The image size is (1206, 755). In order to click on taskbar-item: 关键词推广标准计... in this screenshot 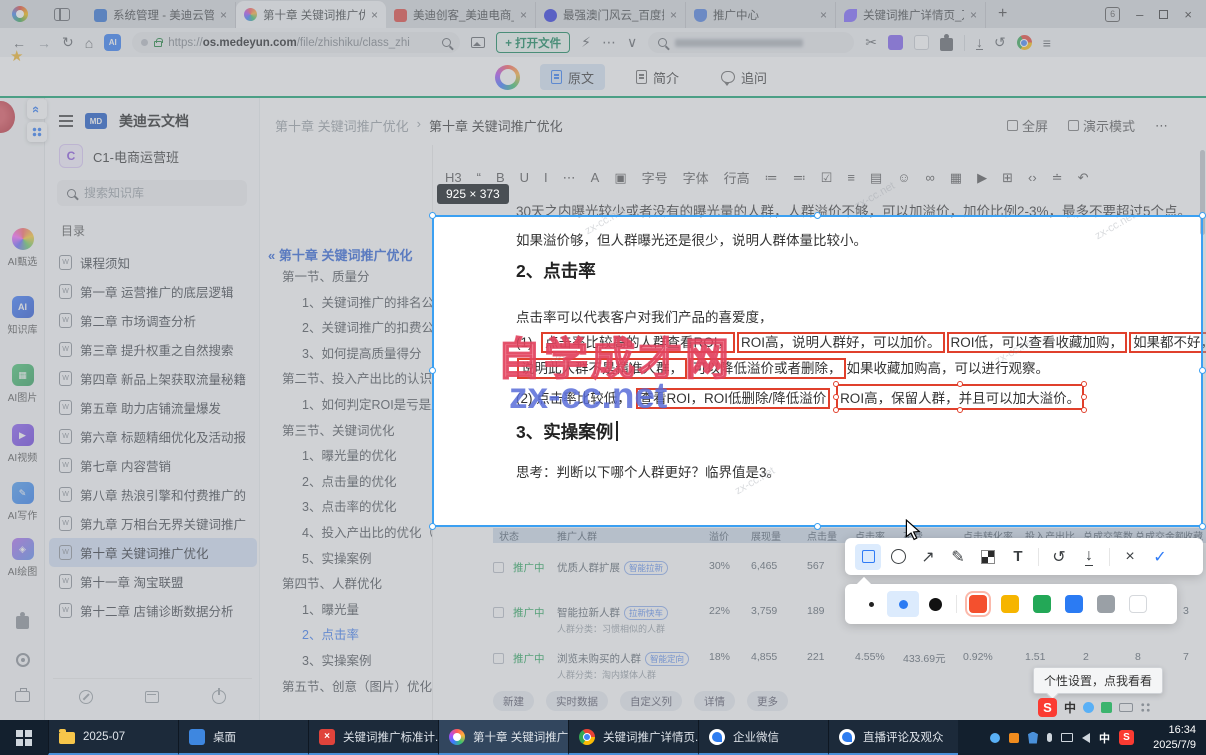, I will do `click(373, 737)`.